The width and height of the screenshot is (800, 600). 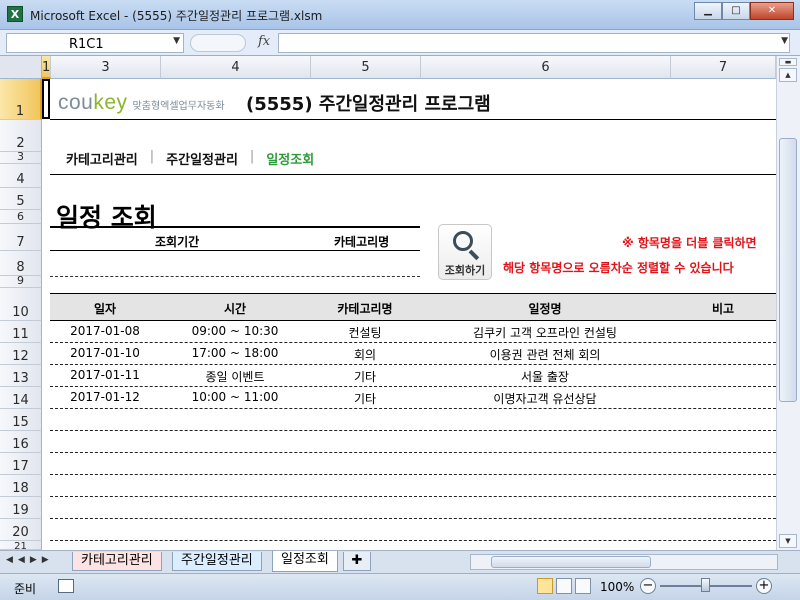 What do you see at coordinates (788, 541) in the screenshot?
I see `scroll-down-icon: ▼` at bounding box center [788, 541].